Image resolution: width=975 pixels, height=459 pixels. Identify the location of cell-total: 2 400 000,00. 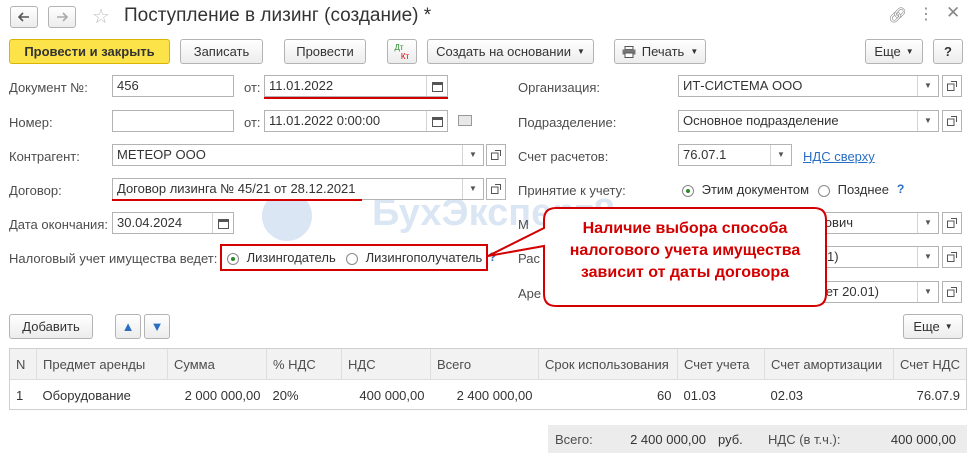
(494, 395).